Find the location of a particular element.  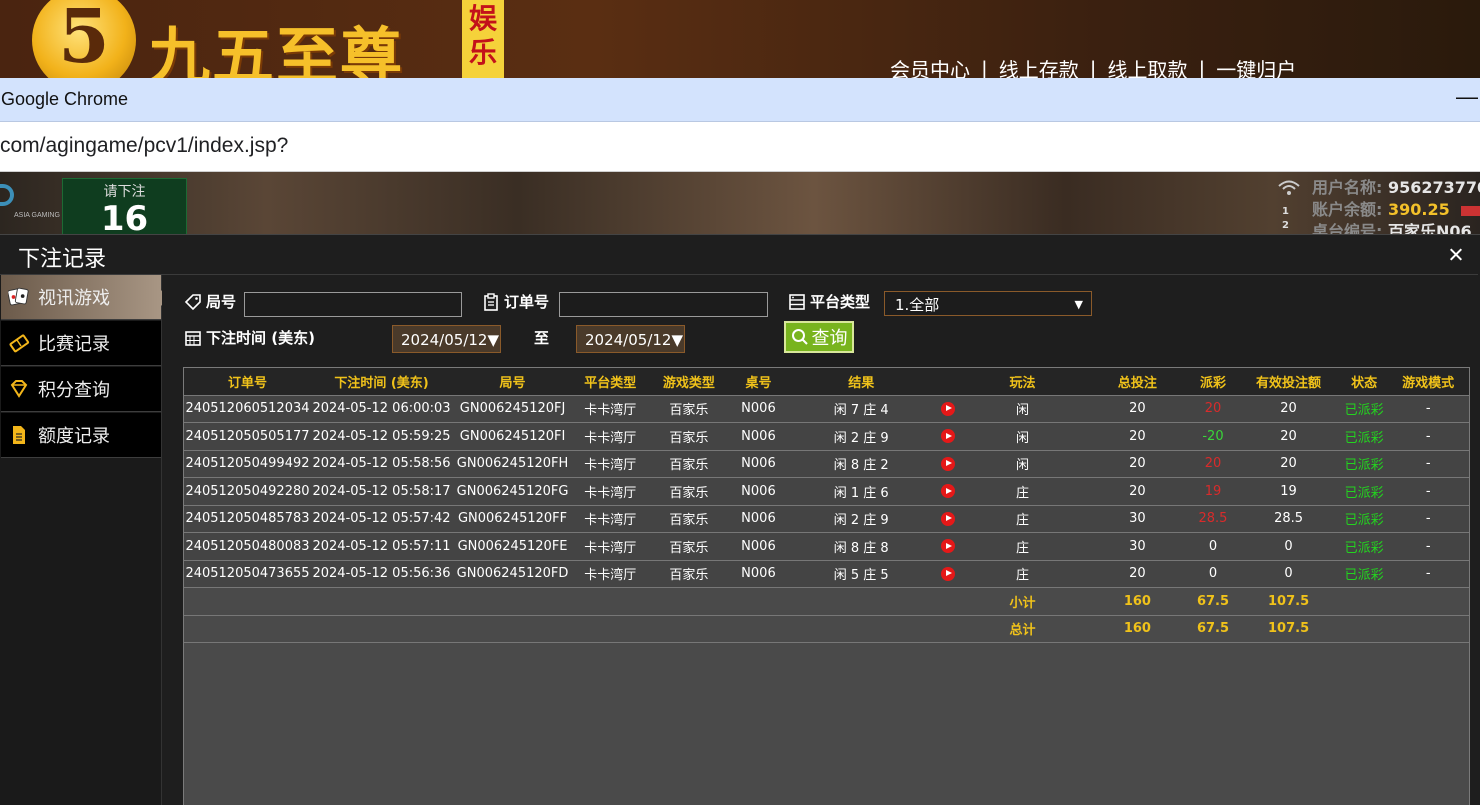

table-id-value: 百家乐N06 is located at coordinates (1429, 228).